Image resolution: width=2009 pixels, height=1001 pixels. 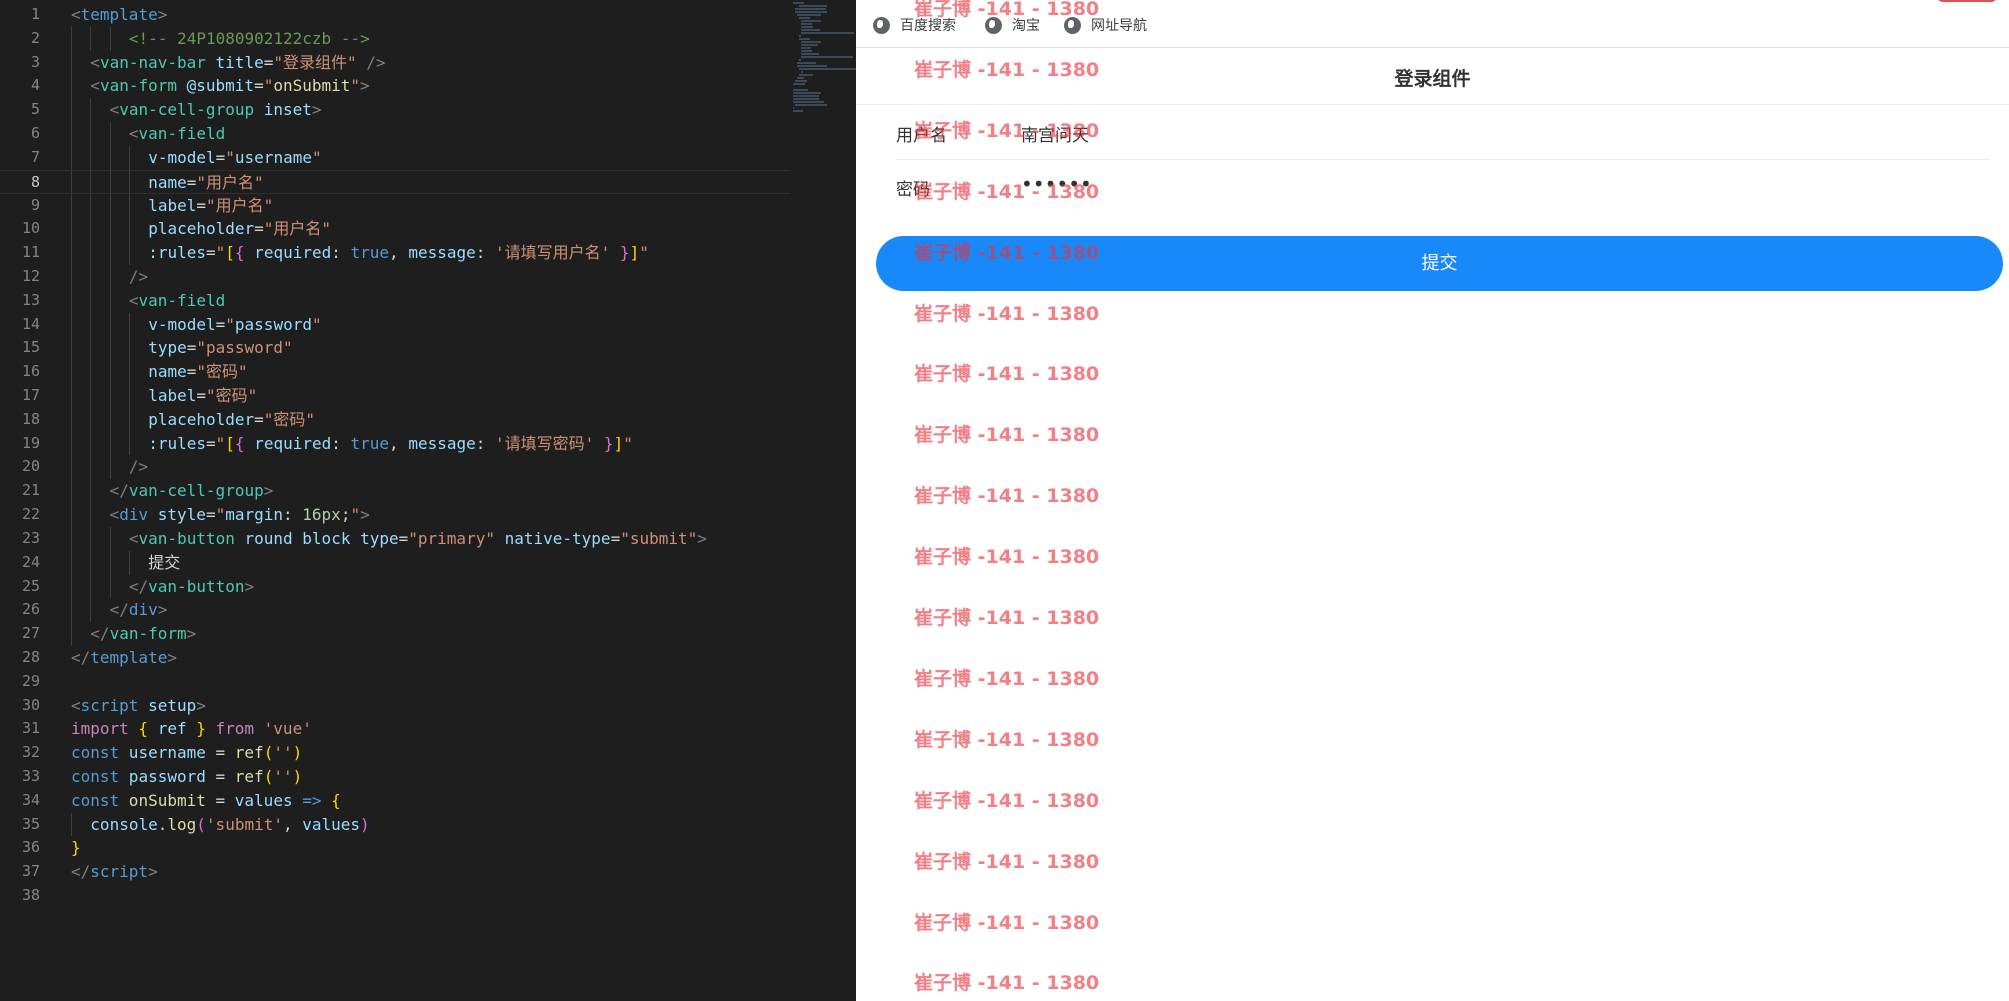 What do you see at coordinates (395, 467) in the screenshot?
I see `code-line: 20 />` at bounding box center [395, 467].